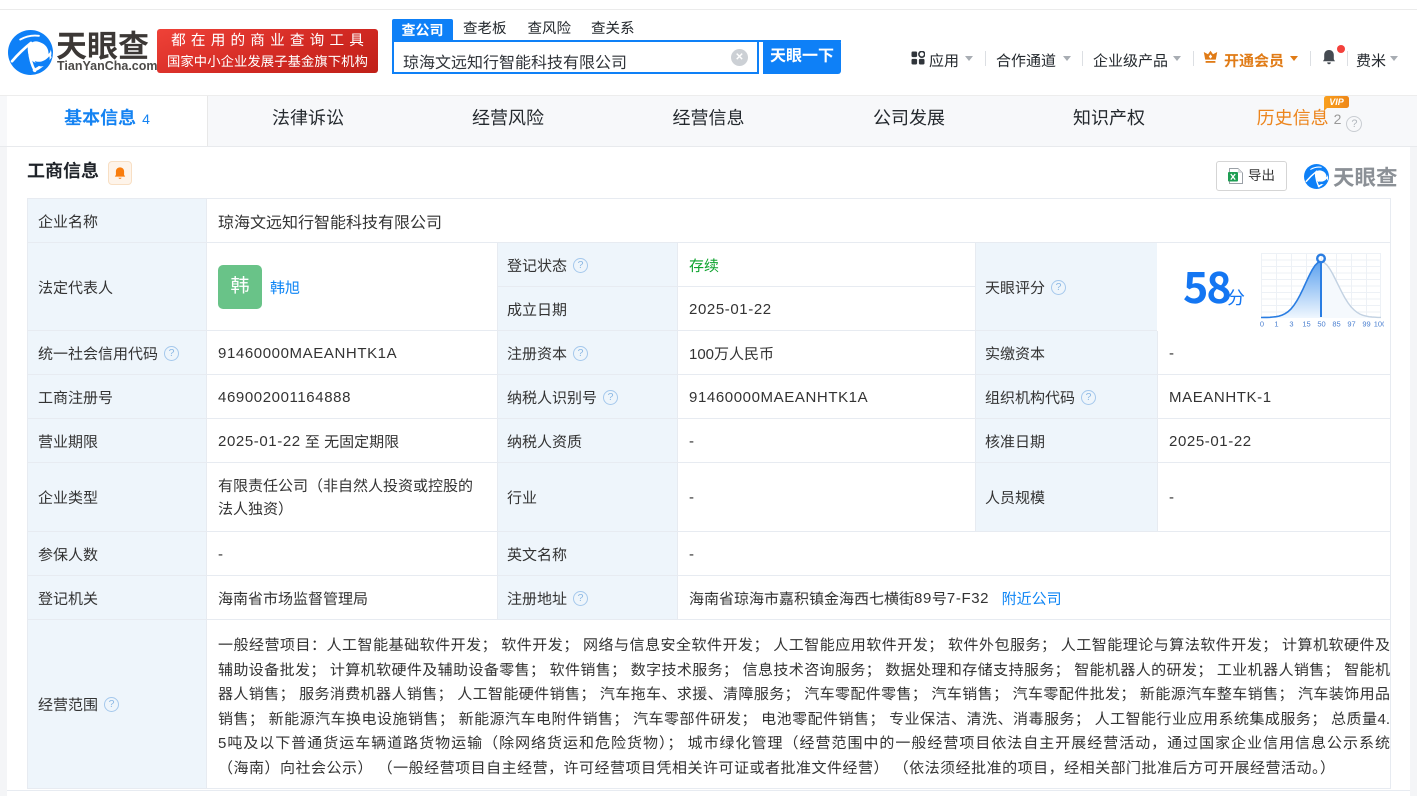 This screenshot has width=1417, height=796. Describe the element at coordinates (1276, 324) in the screenshot. I see `svg-text: 1` at that location.